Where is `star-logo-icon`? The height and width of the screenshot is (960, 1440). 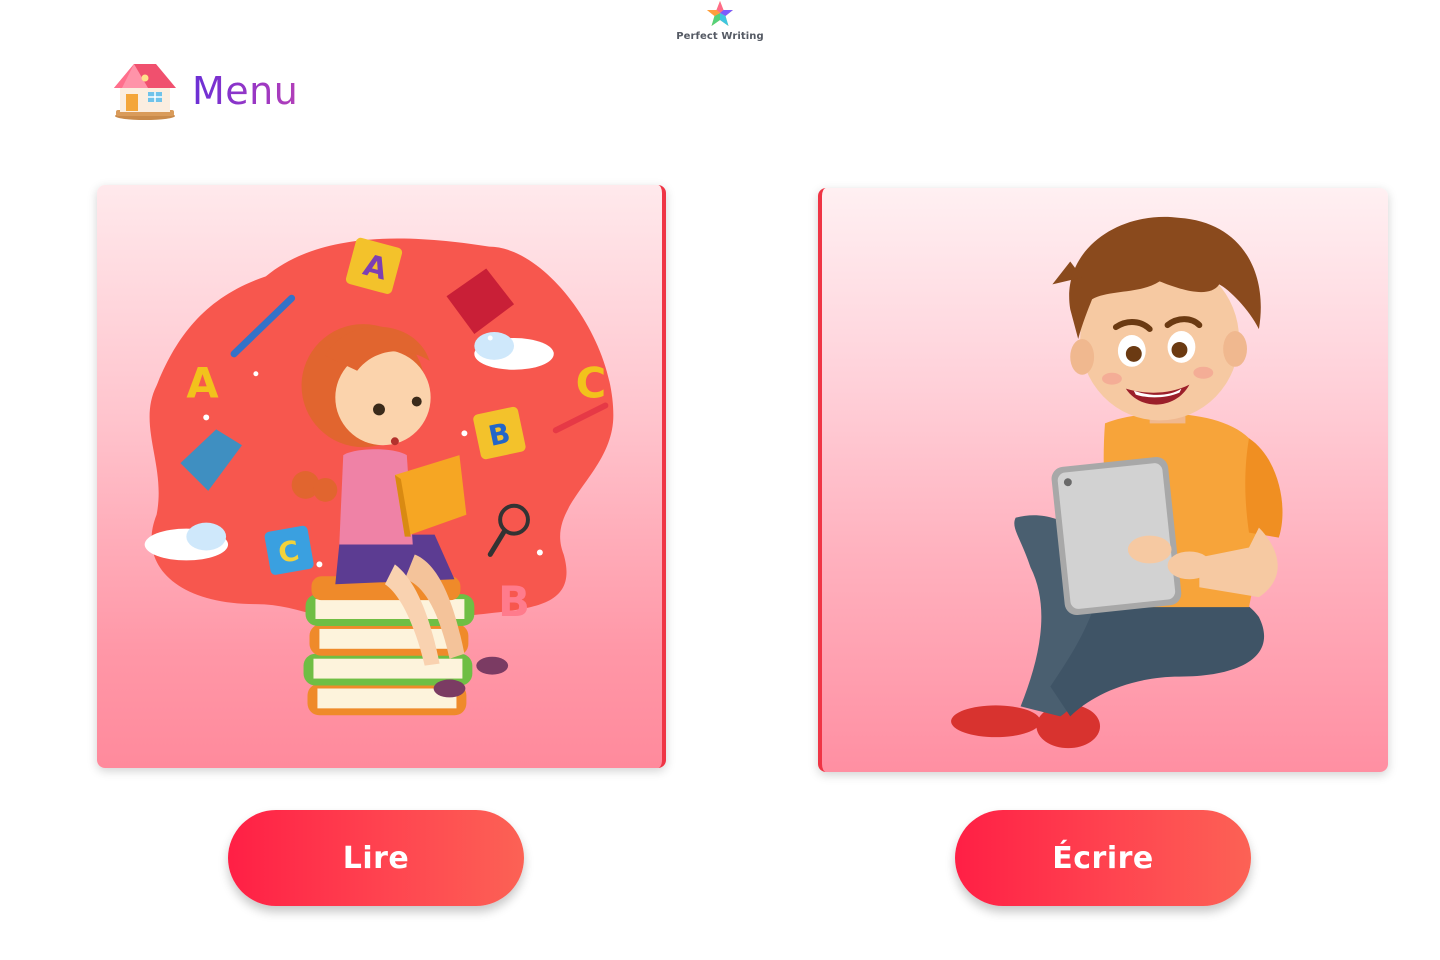
star-logo-icon is located at coordinates (720, 13).